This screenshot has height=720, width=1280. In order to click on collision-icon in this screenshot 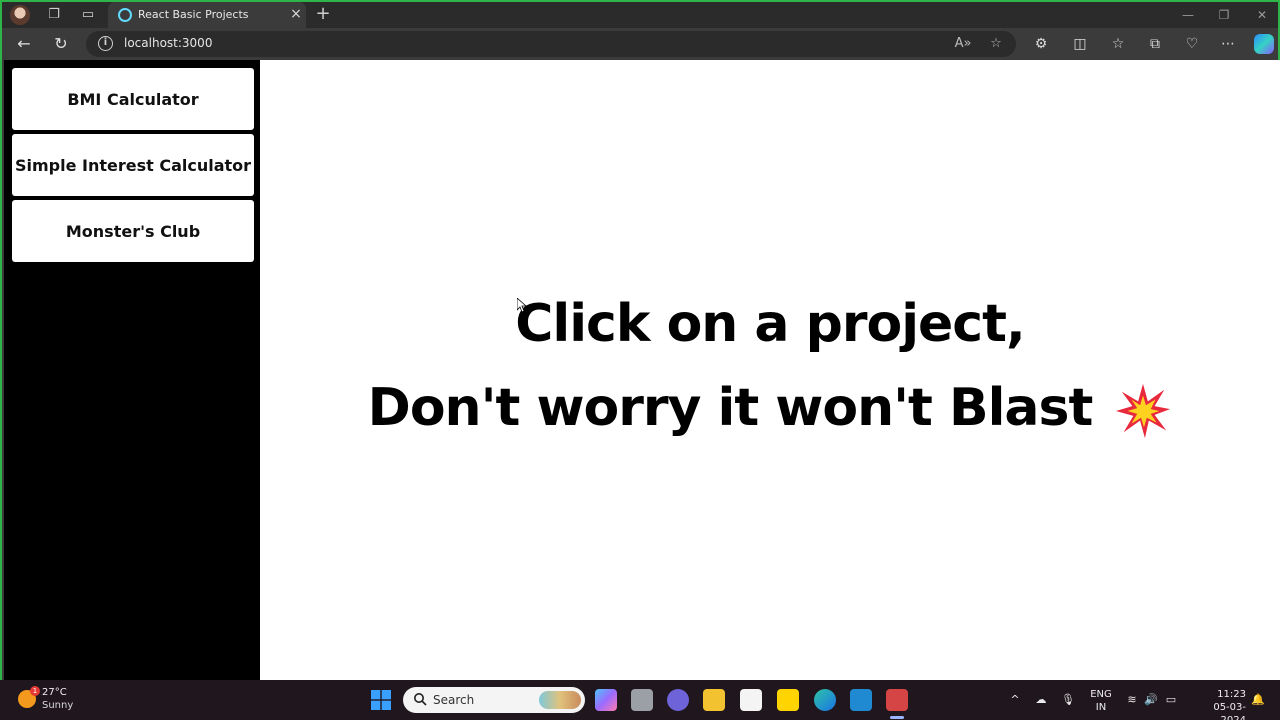, I will do `click(1143, 411)`.